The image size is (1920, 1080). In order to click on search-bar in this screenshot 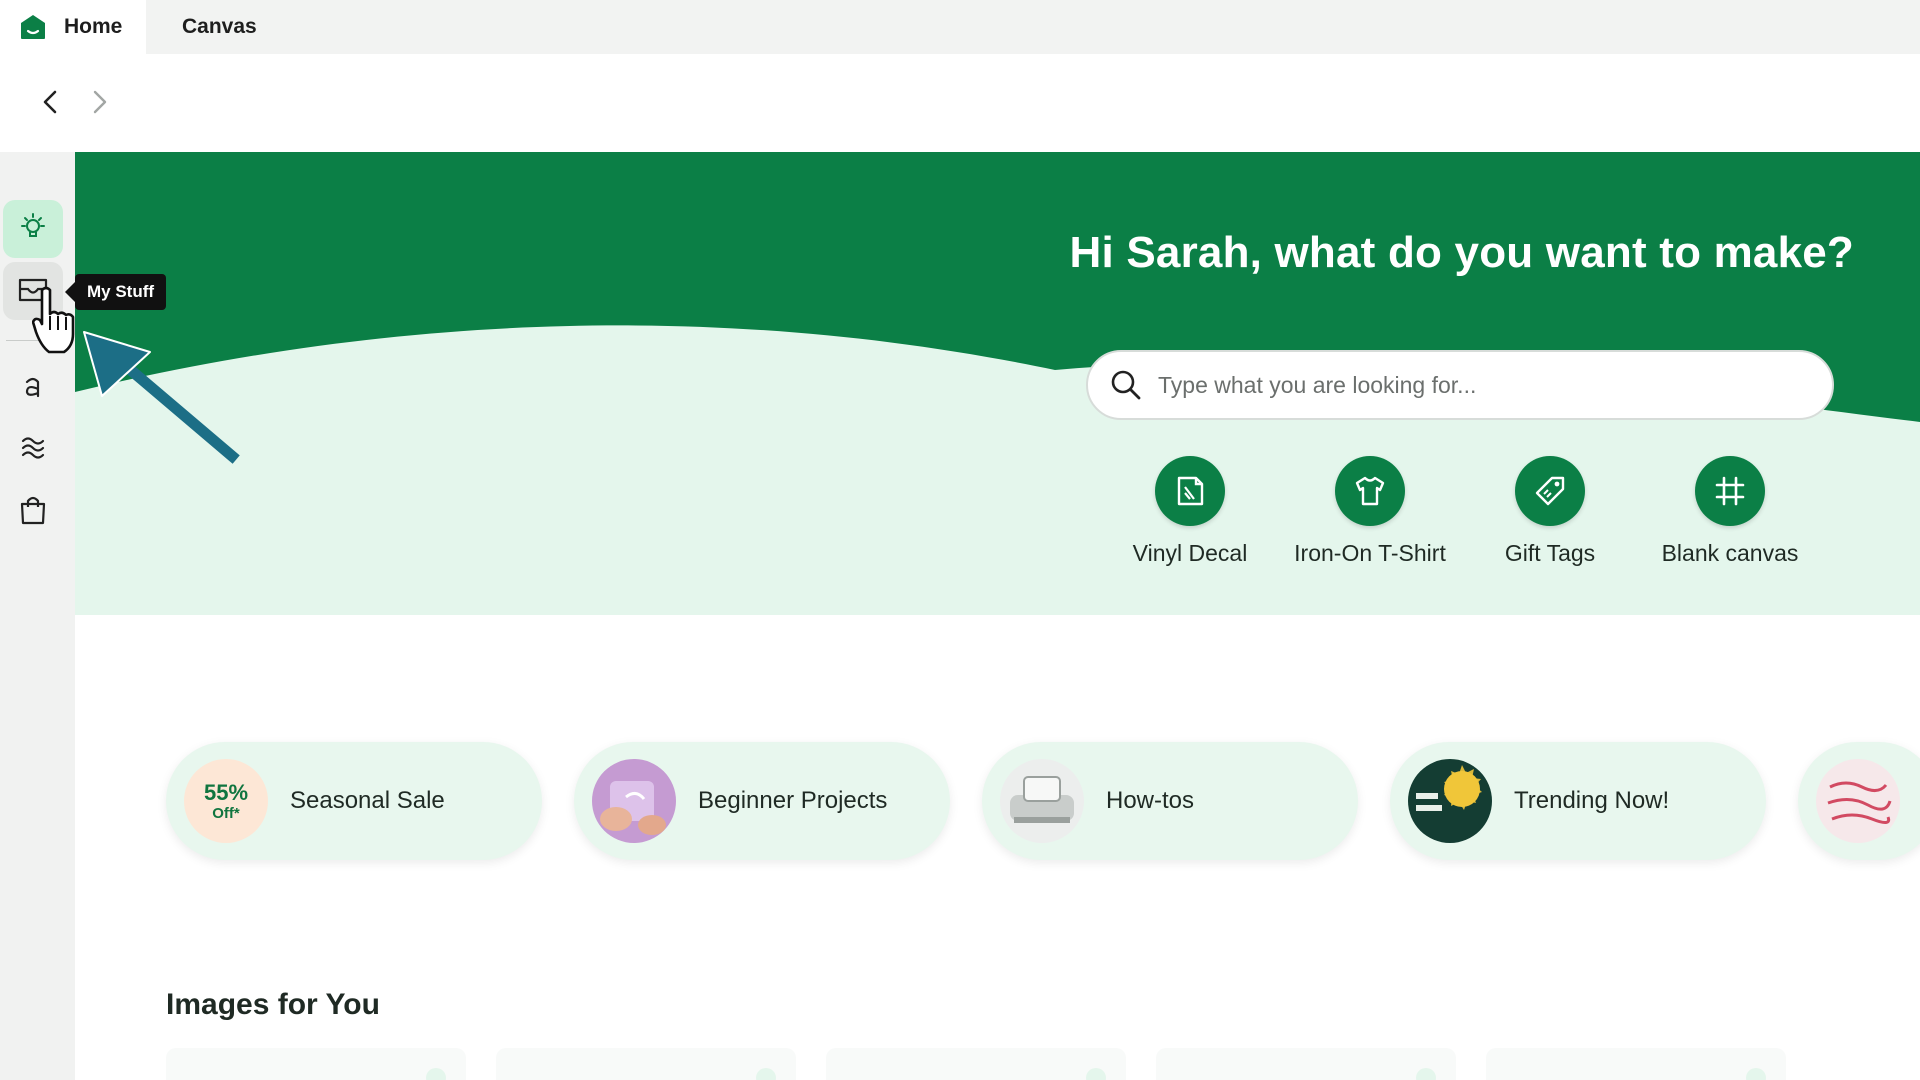, I will do `click(1460, 385)`.